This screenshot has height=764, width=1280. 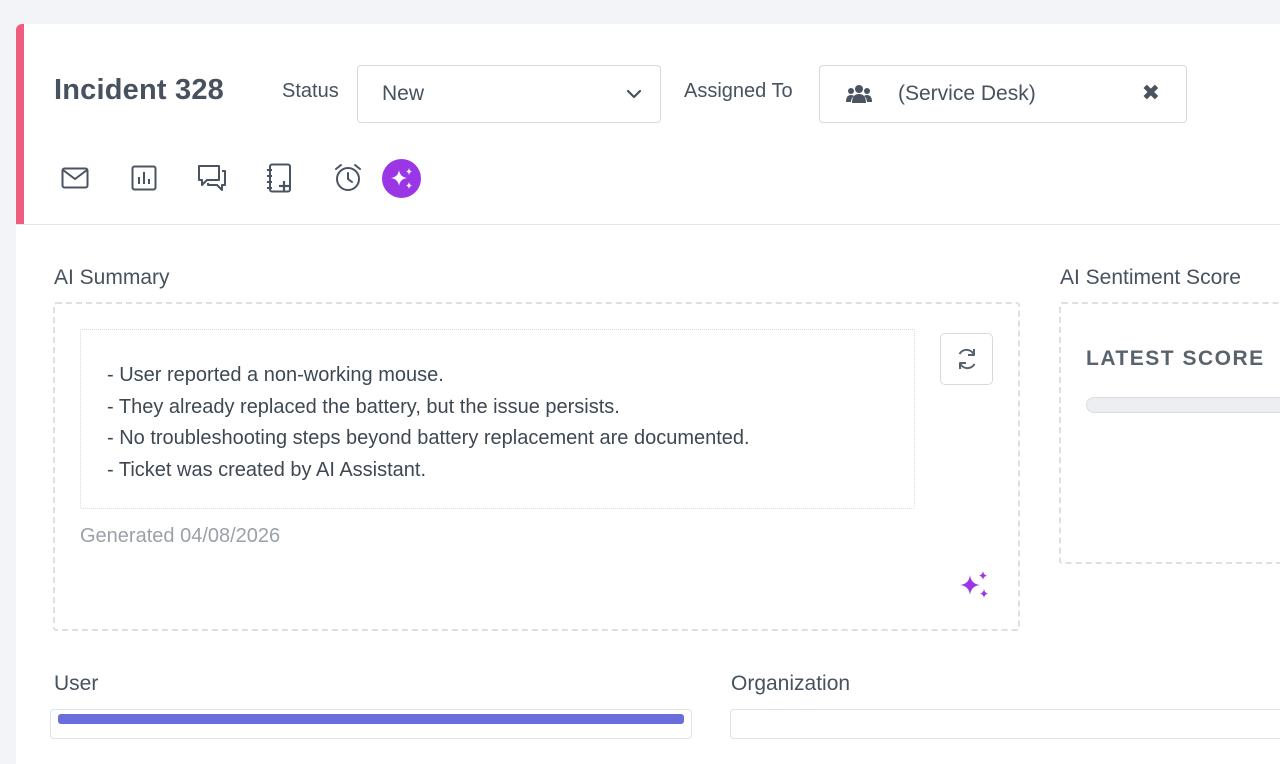 What do you see at coordinates (76, 683) in the screenshot?
I see `user-label: User` at bounding box center [76, 683].